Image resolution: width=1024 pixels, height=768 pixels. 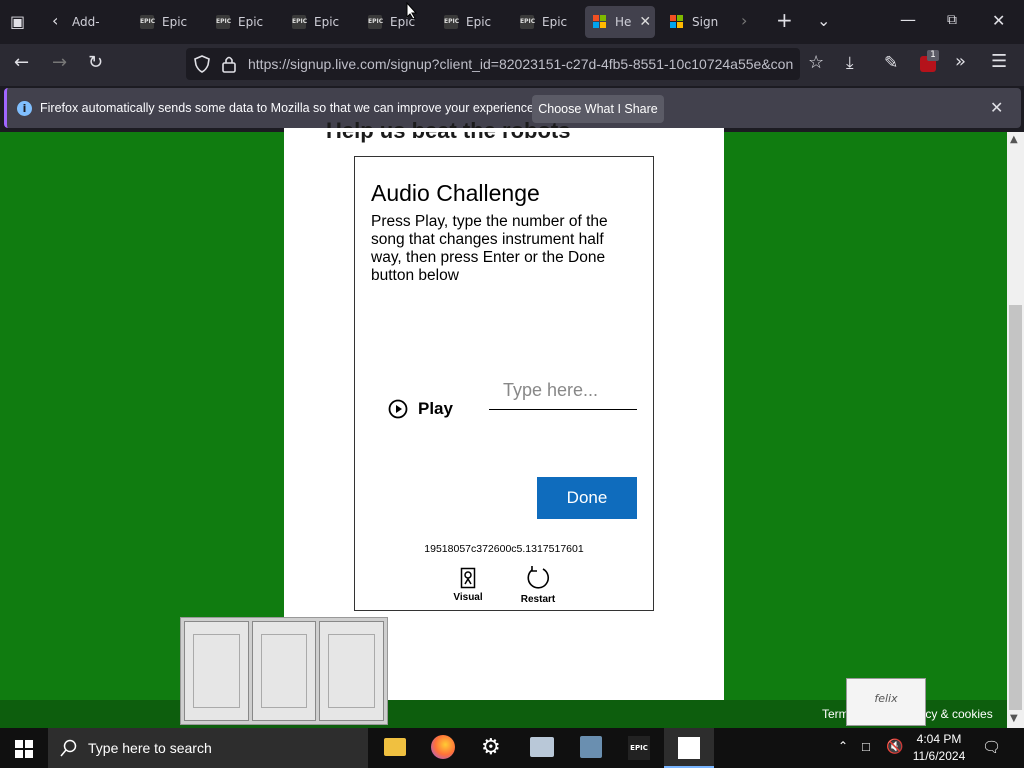 What do you see at coordinates (563, 391) in the screenshot?
I see `answer-input` at bounding box center [563, 391].